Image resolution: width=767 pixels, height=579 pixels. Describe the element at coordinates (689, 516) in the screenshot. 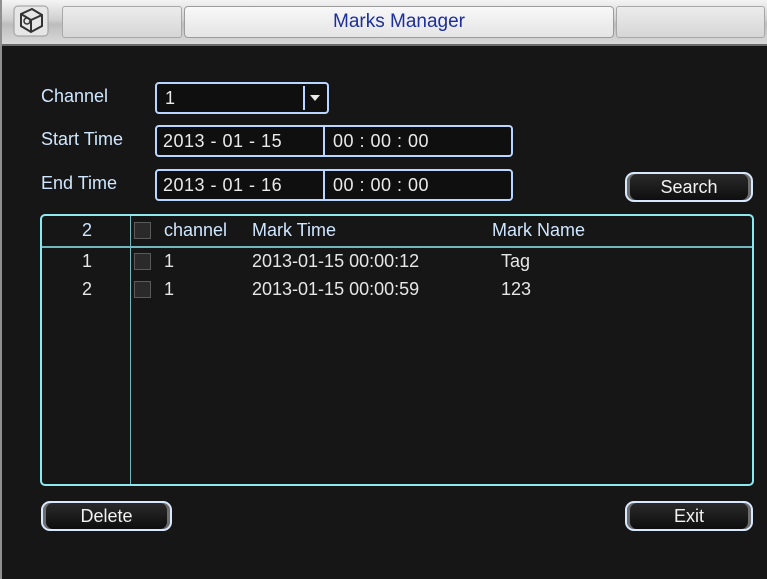

I see `exit-button: Exit` at that location.